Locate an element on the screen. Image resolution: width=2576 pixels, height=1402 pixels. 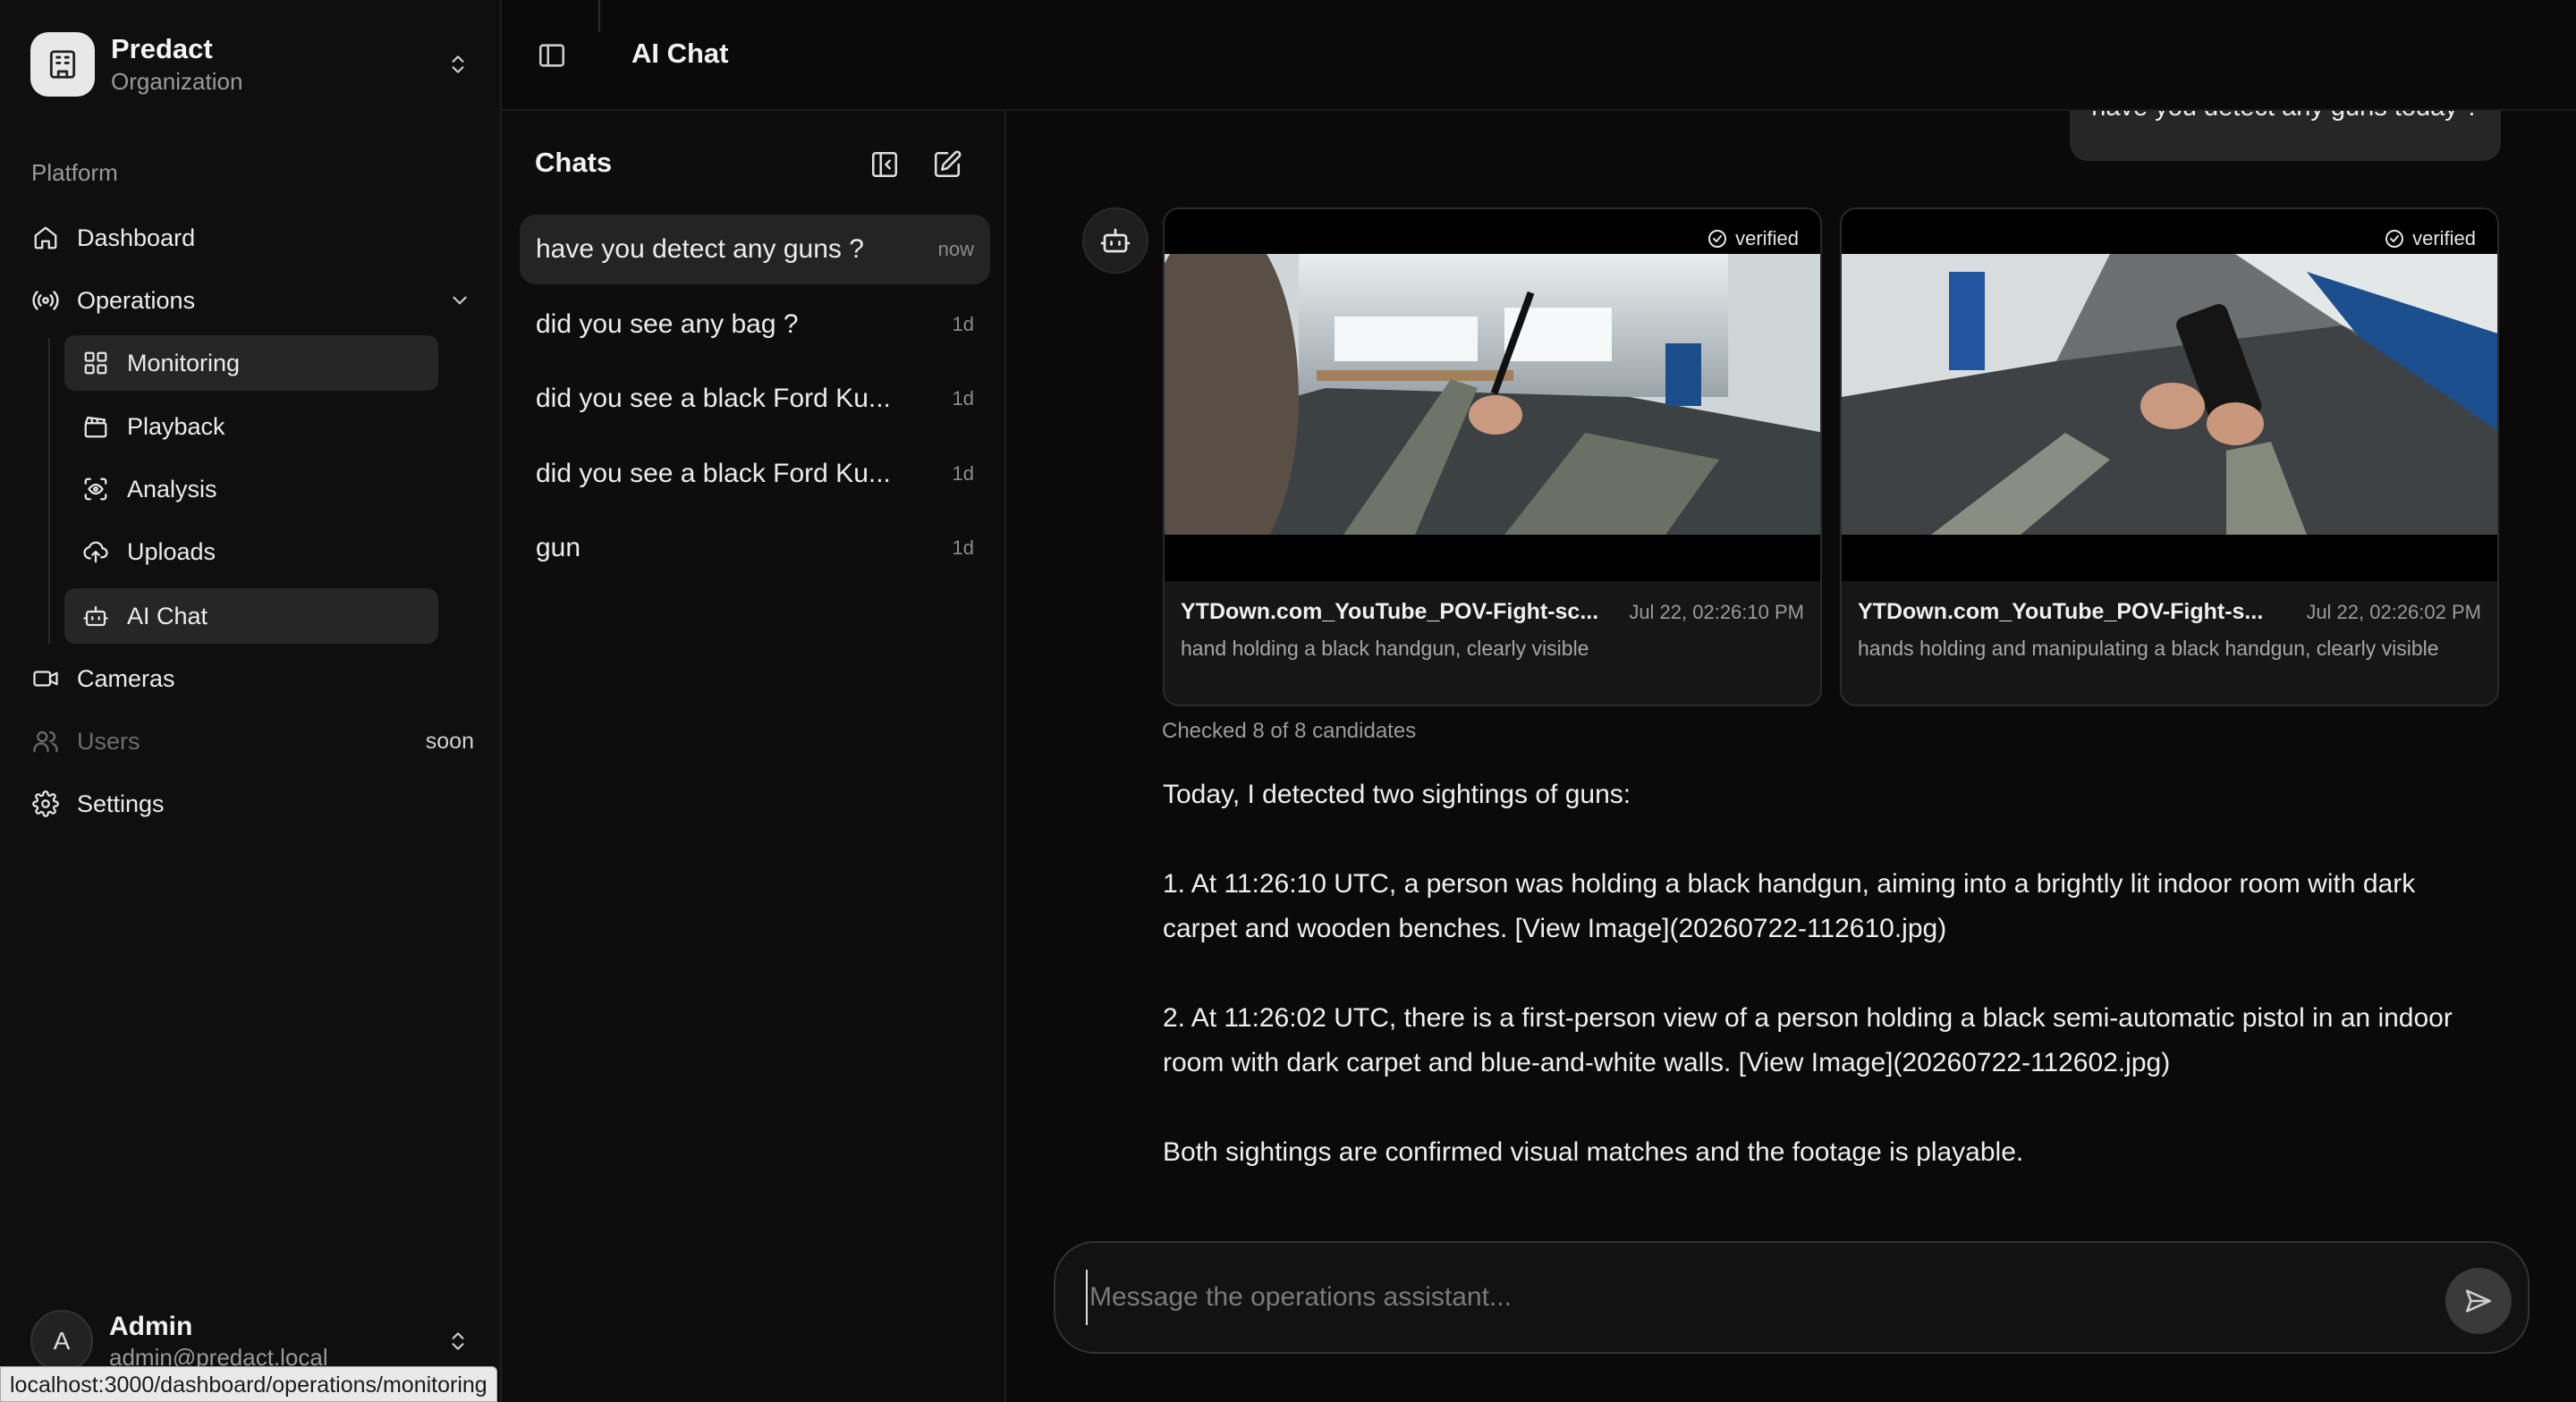
soon-badge: soon is located at coordinates (449, 741).